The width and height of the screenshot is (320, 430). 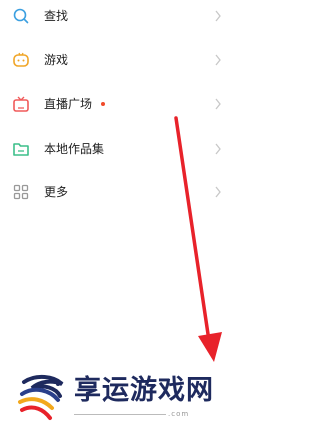 What do you see at coordinates (120, 104) in the screenshot?
I see `menu-item-live-plaza: 直播广场` at bounding box center [120, 104].